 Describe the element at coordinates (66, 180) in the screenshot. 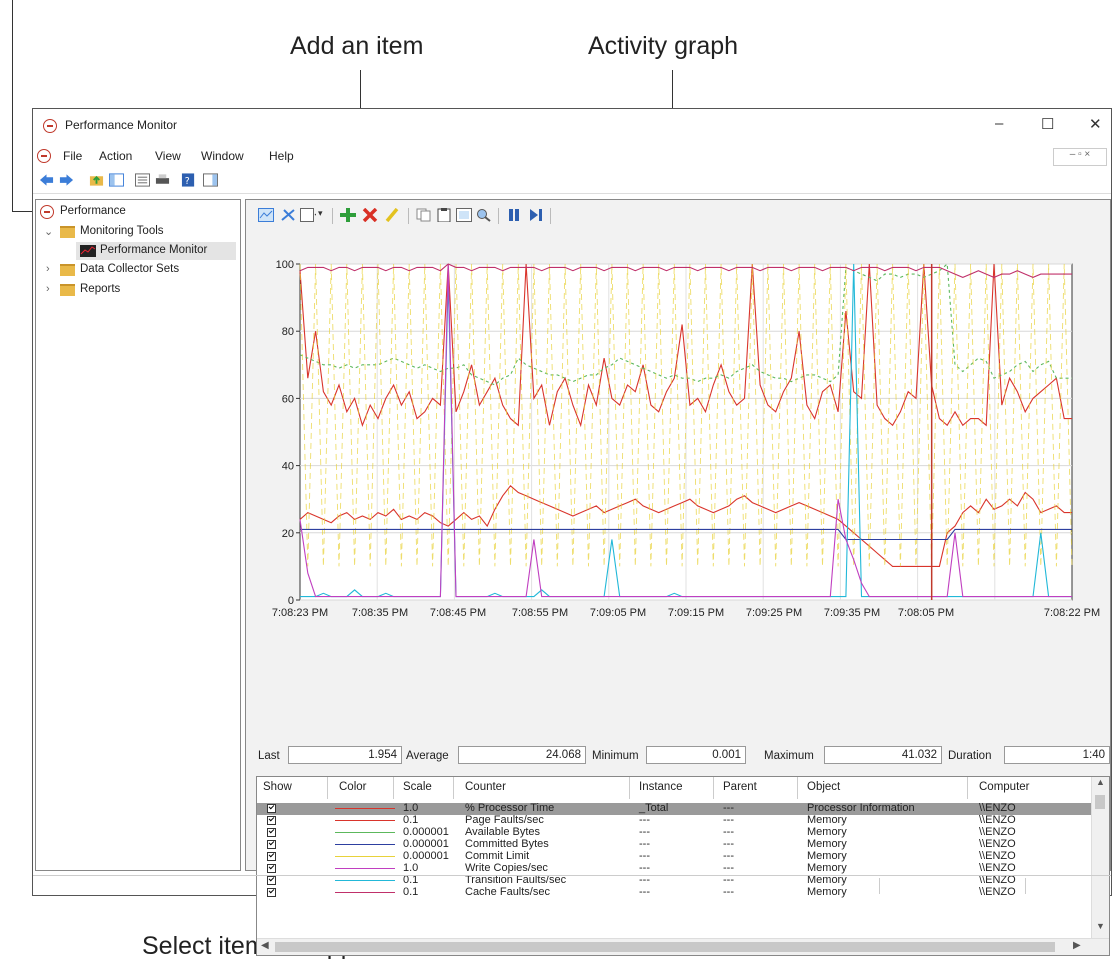

I see `forward-icon` at that location.